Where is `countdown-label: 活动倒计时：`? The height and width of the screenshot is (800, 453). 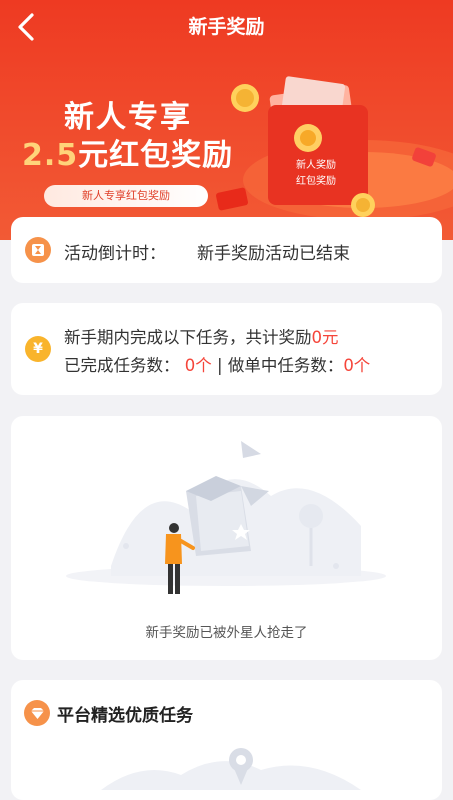
countdown-label: 活动倒计时： is located at coordinates (115, 254).